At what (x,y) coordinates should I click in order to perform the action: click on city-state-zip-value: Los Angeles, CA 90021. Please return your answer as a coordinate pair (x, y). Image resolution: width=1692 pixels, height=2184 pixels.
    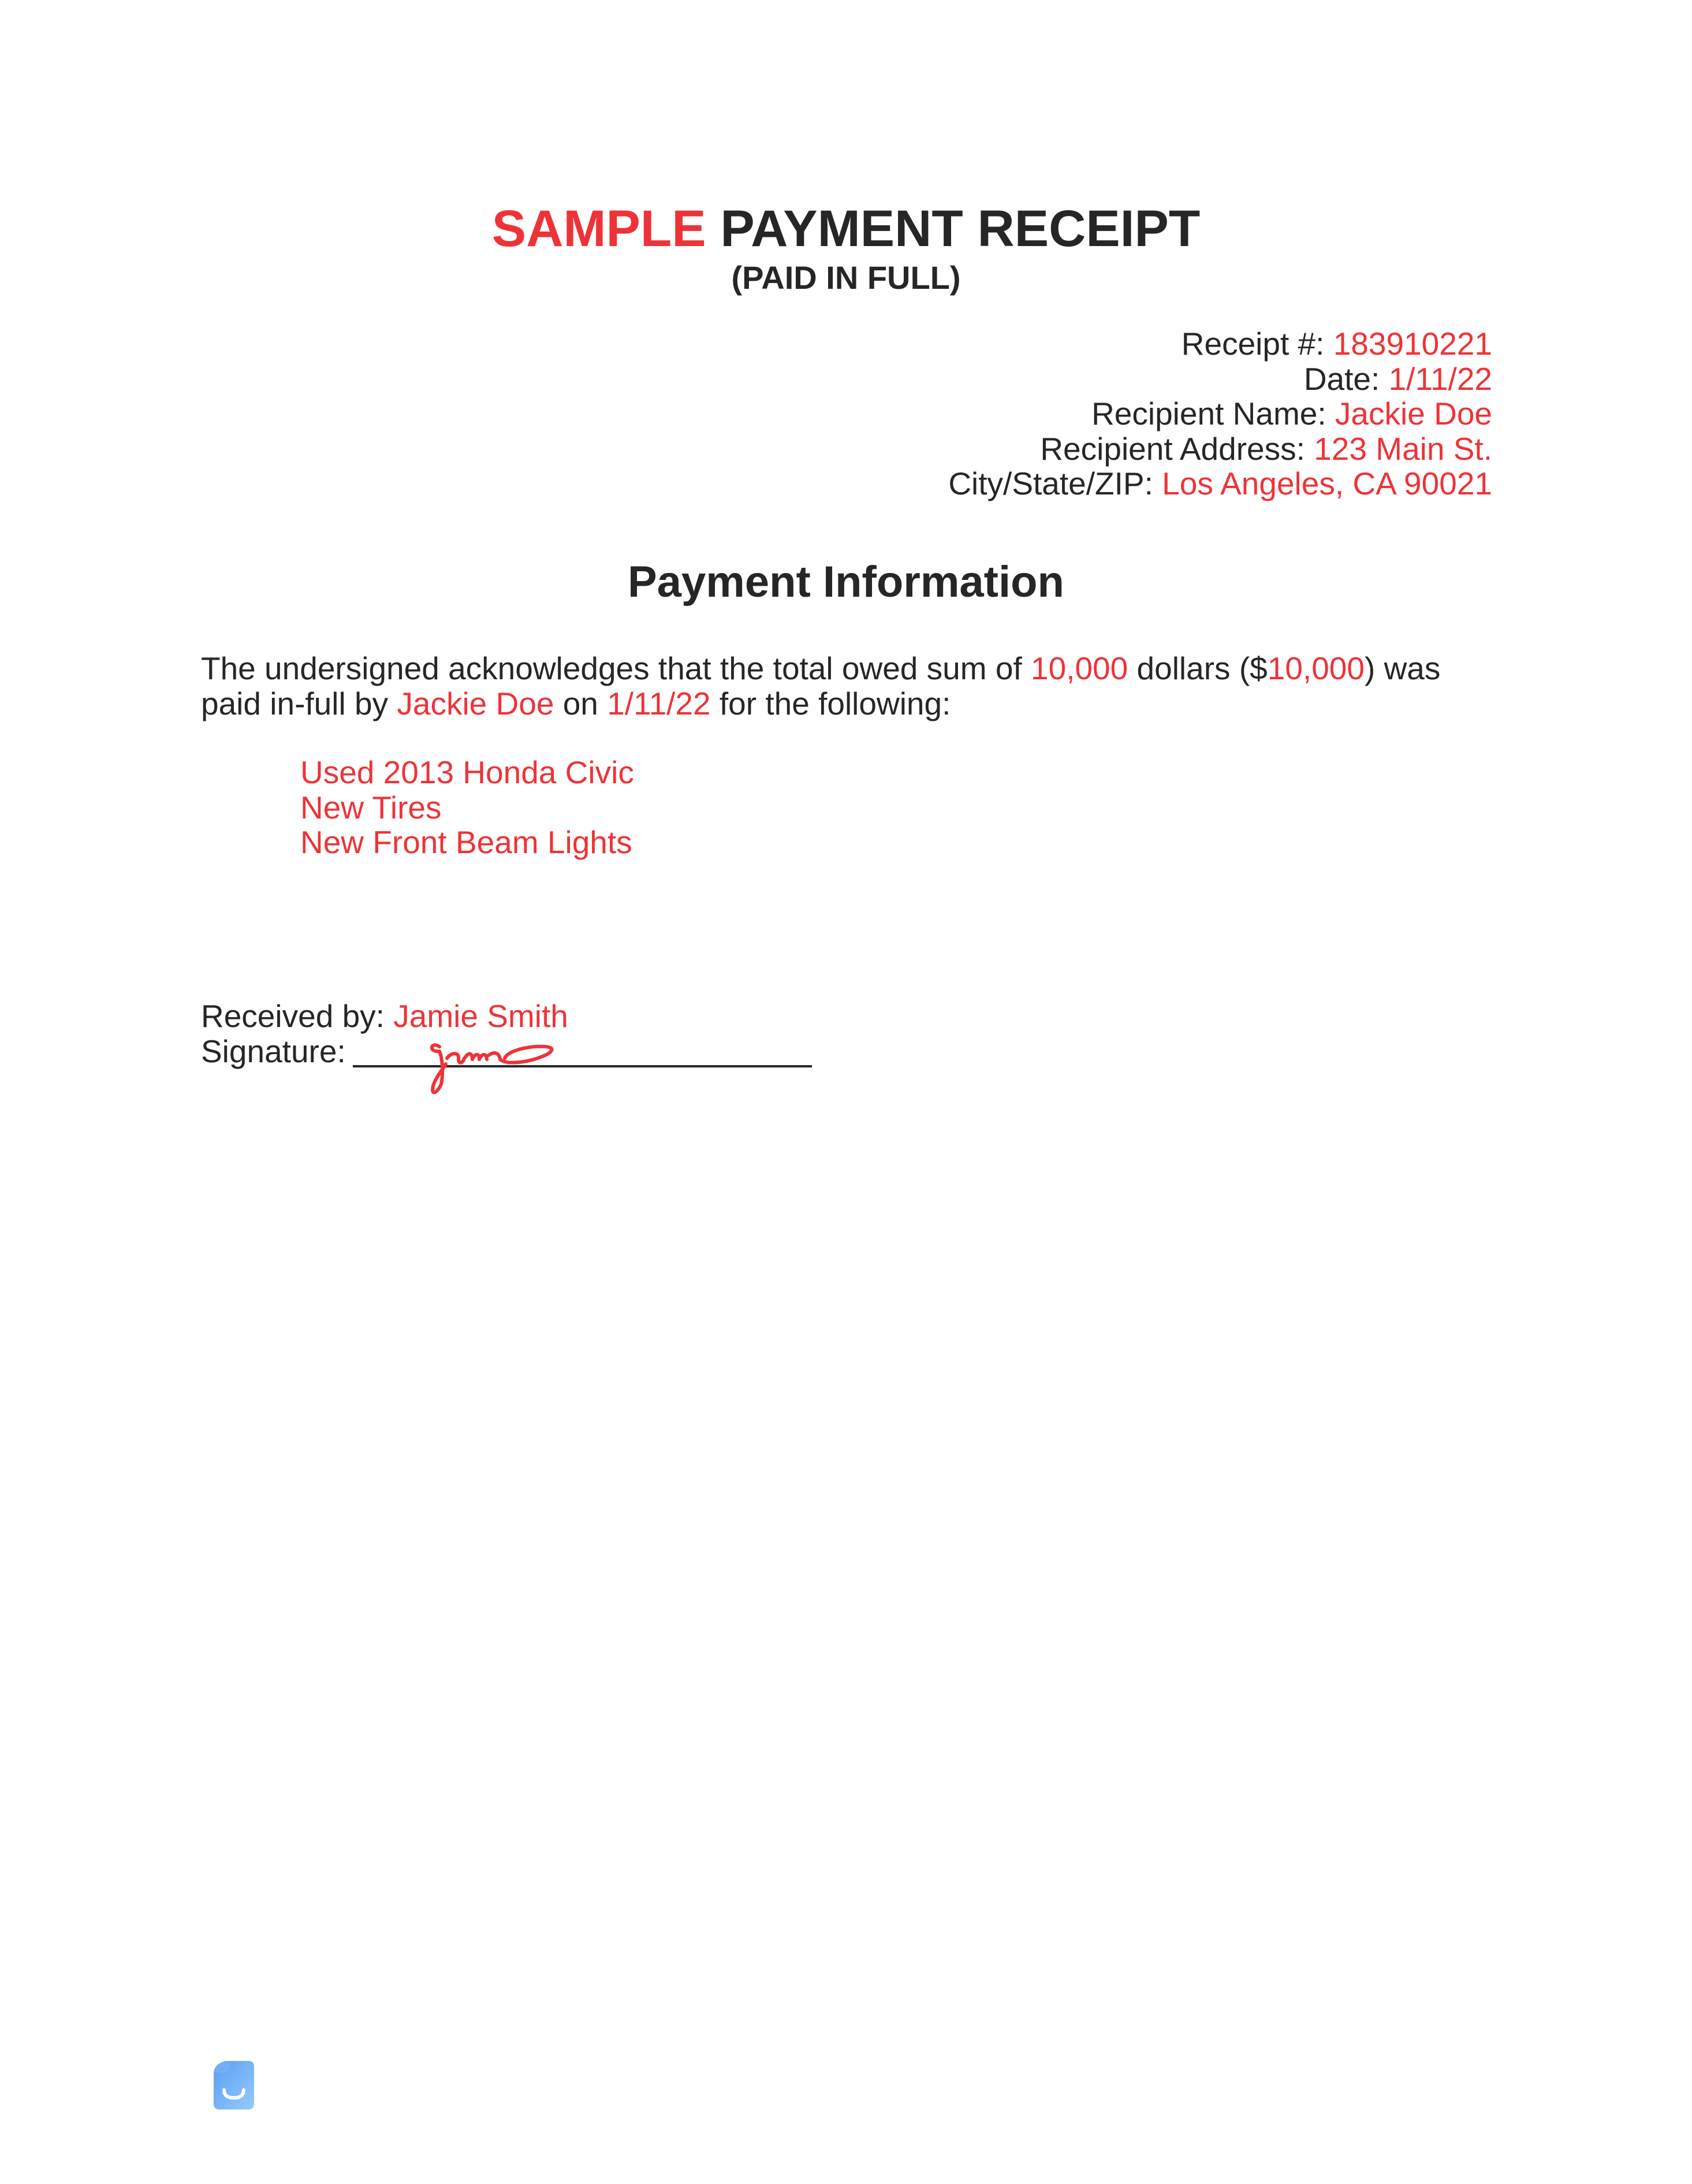
    Looking at the image, I should click on (1327, 483).